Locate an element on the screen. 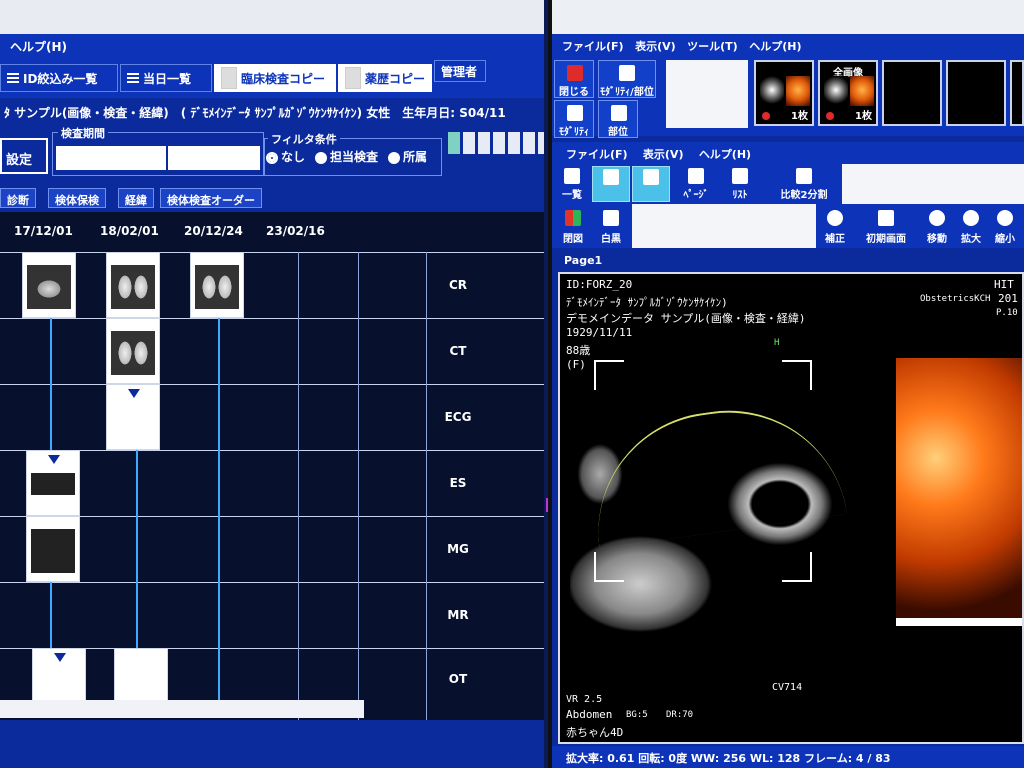 The width and height of the screenshot is (1024, 768). tab-specimen-order: 検体検査オーダー is located at coordinates (211, 198).